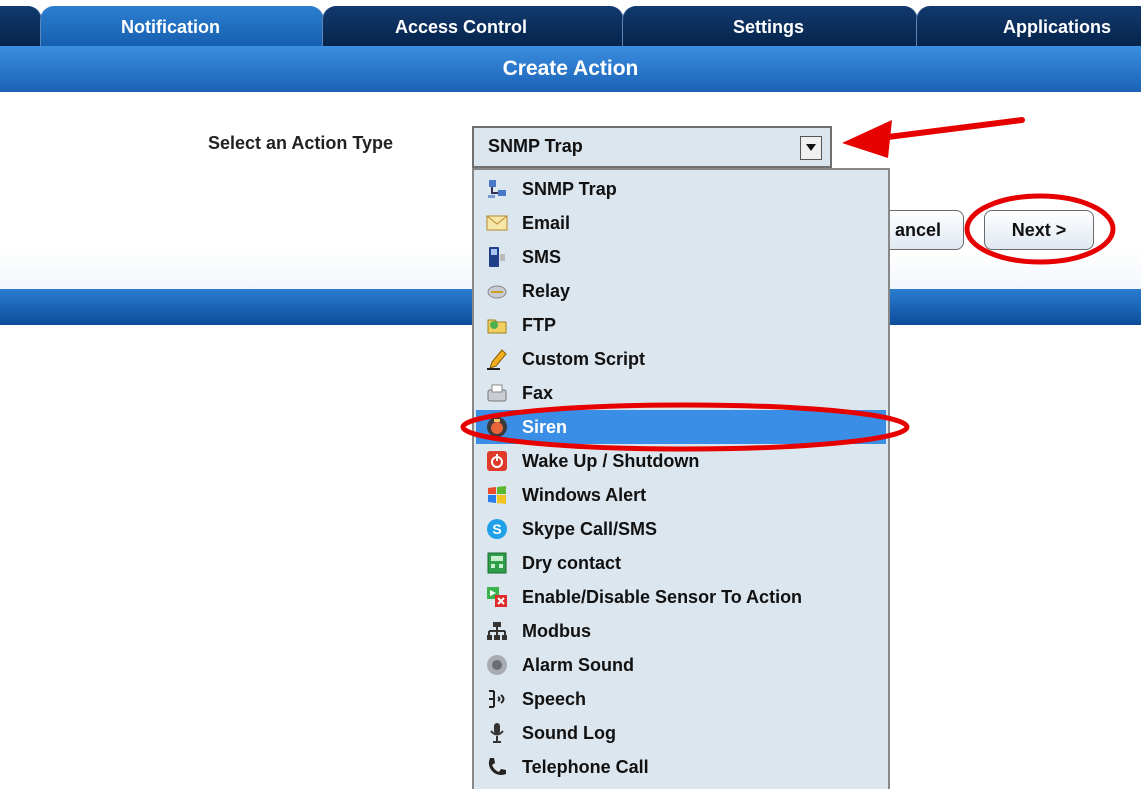 The image size is (1141, 789). What do you see at coordinates (572, 563) in the screenshot?
I see `option-label: Dry contact` at bounding box center [572, 563].